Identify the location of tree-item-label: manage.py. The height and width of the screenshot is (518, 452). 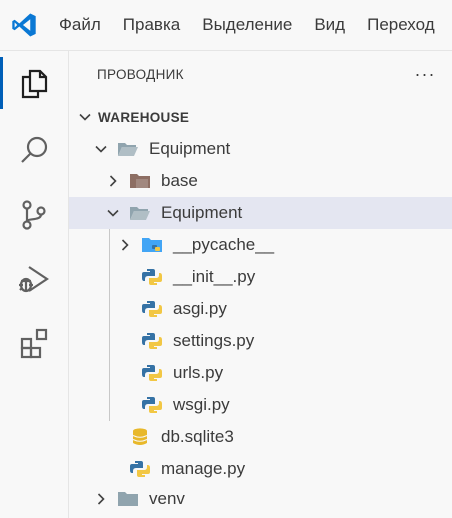
(203, 468).